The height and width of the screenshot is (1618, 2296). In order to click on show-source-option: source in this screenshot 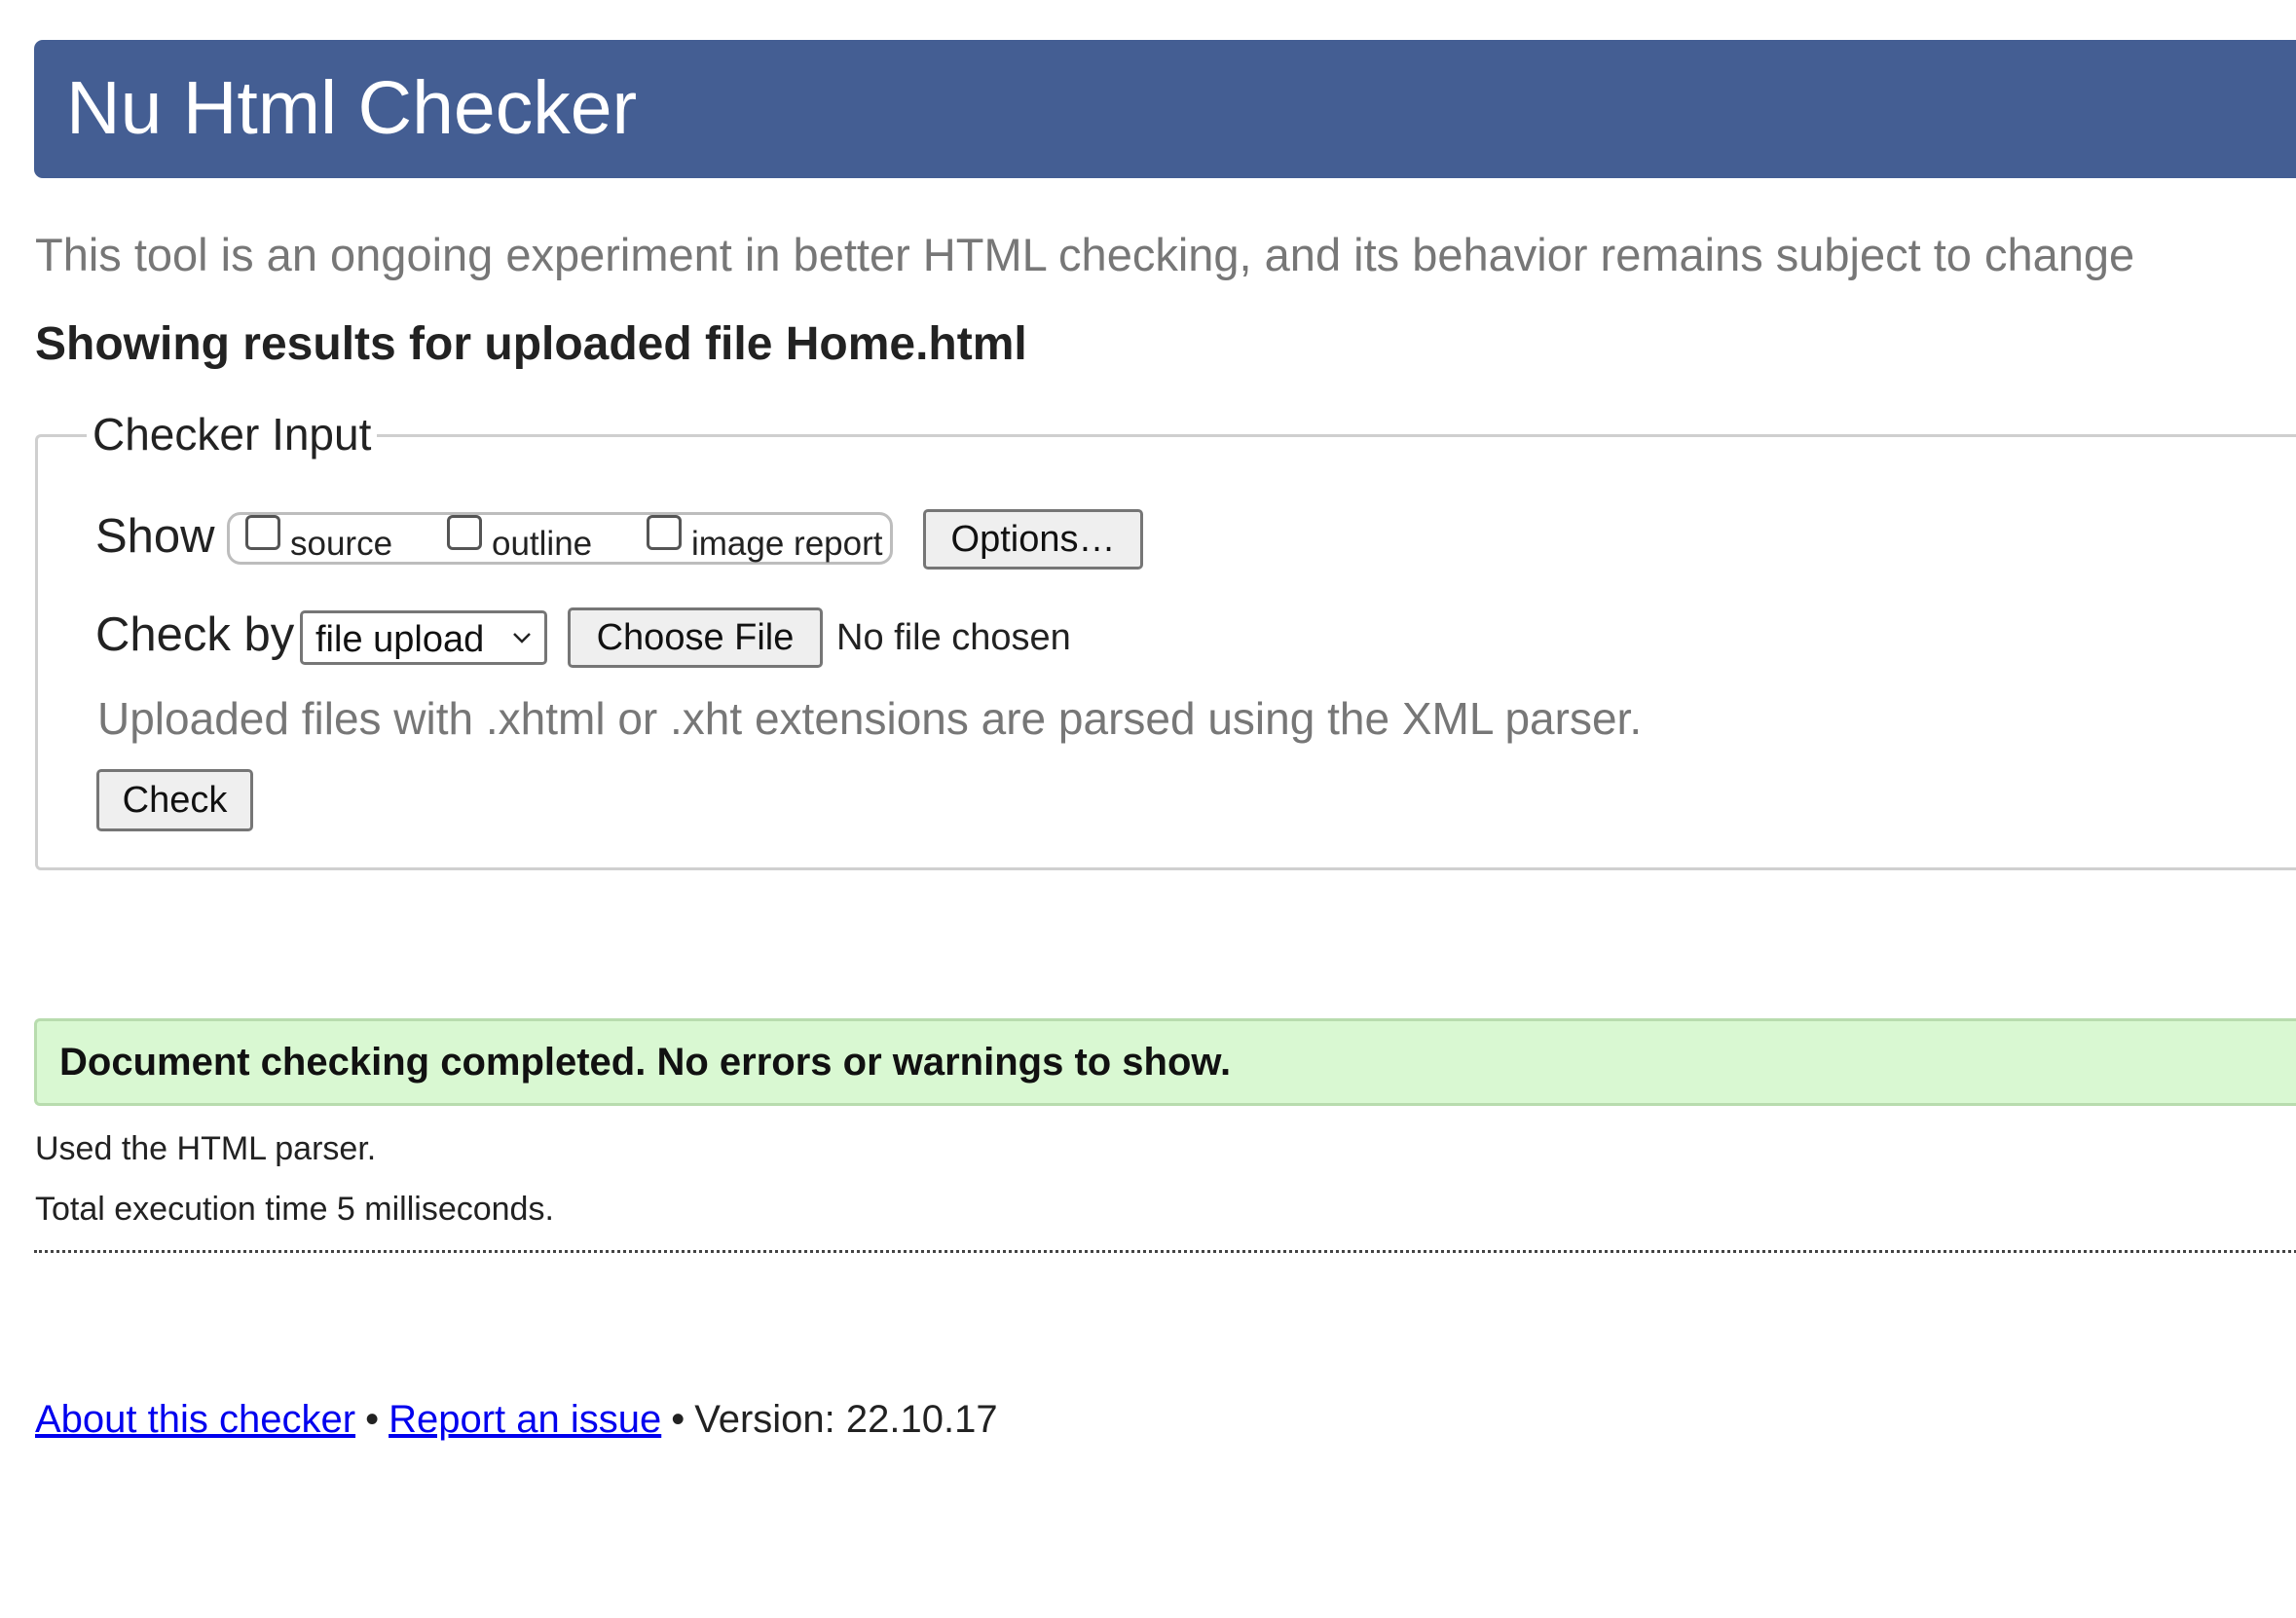, I will do `click(333, 541)`.